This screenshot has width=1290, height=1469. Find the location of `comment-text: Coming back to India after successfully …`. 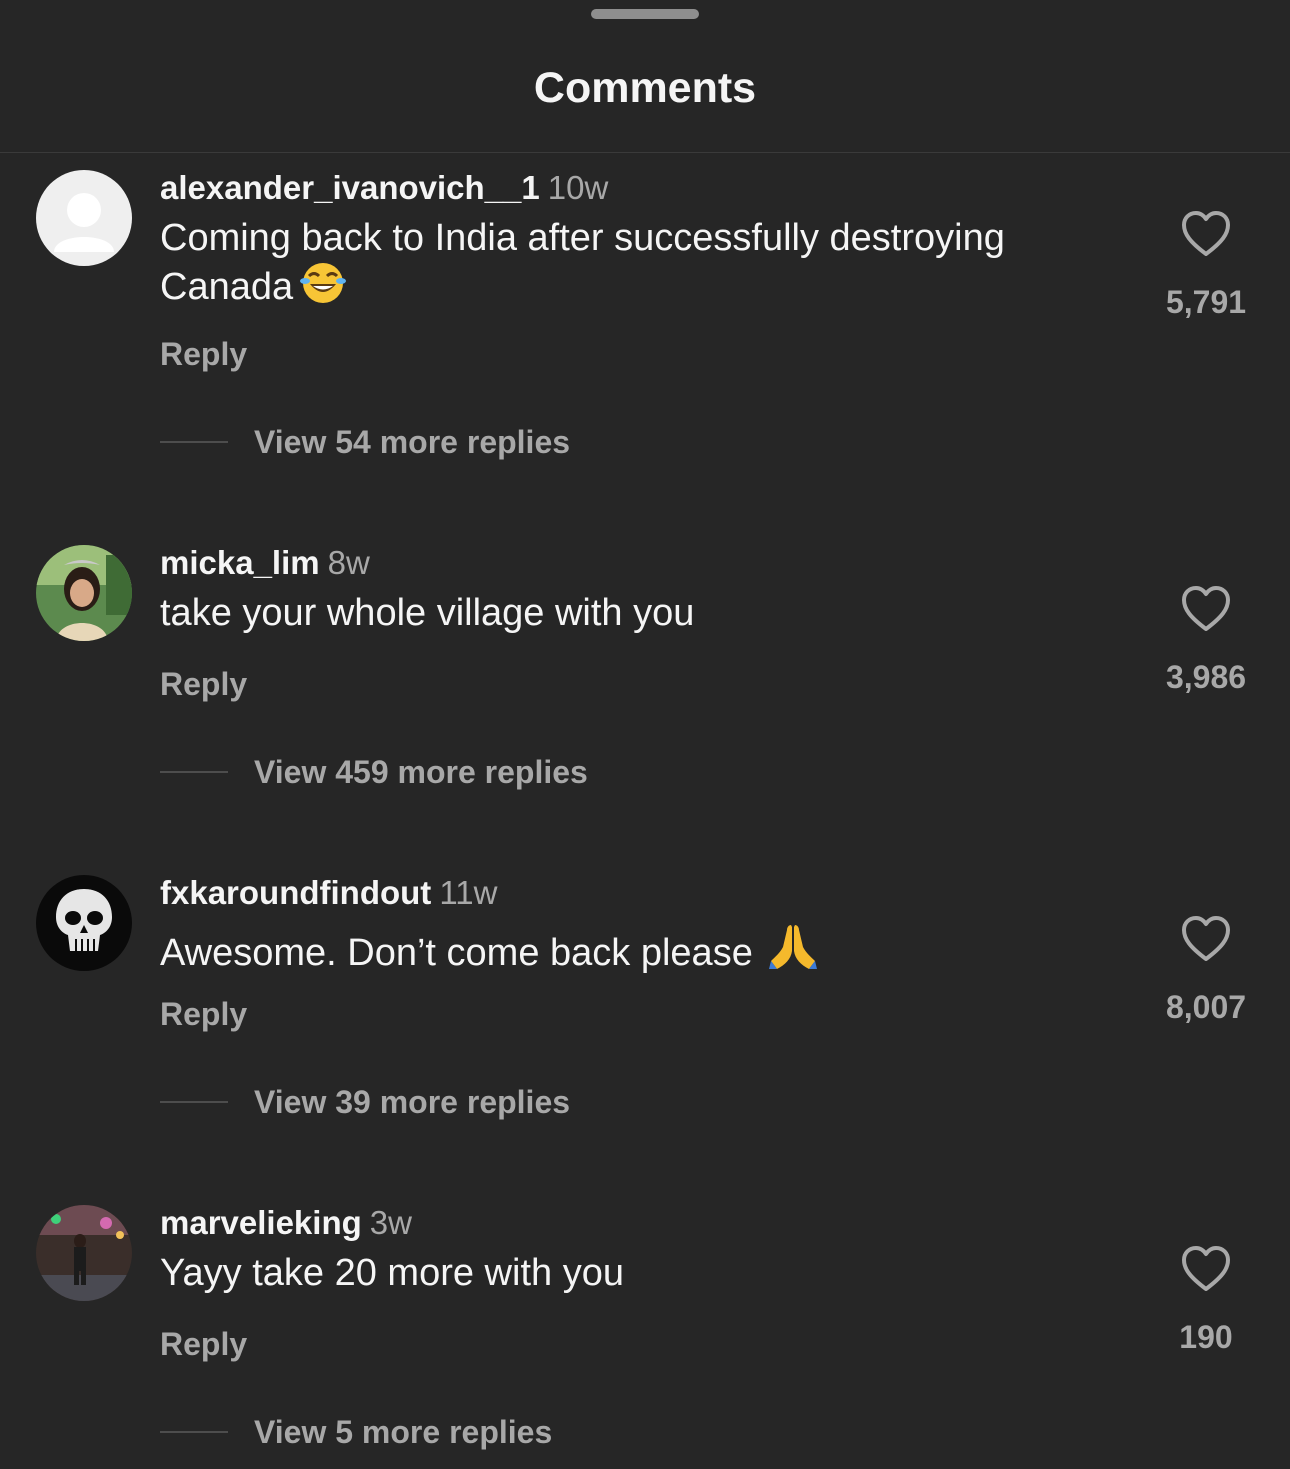

comment-text: Coming back to India after successfully … is located at coordinates (630, 266).